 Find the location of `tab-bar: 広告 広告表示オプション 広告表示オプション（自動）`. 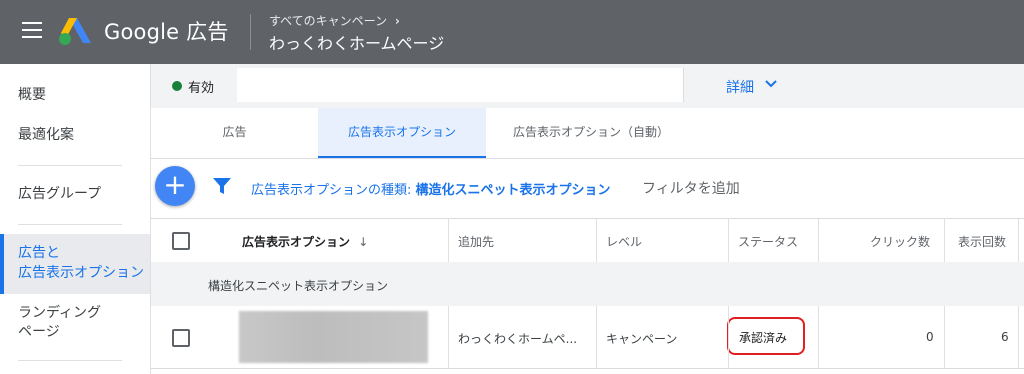

tab-bar: 広告 広告表示オプション 広告表示オプション（自動） is located at coordinates (587, 133).